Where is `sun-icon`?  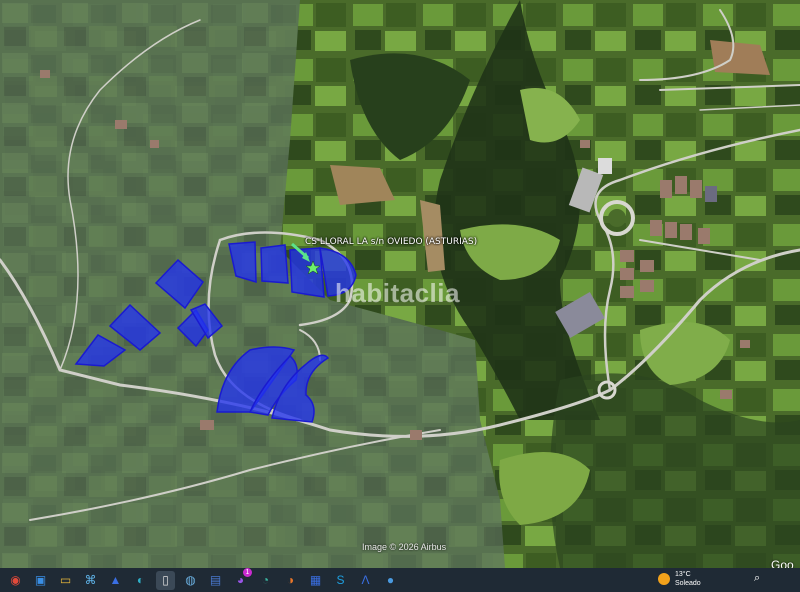 sun-icon is located at coordinates (664, 579).